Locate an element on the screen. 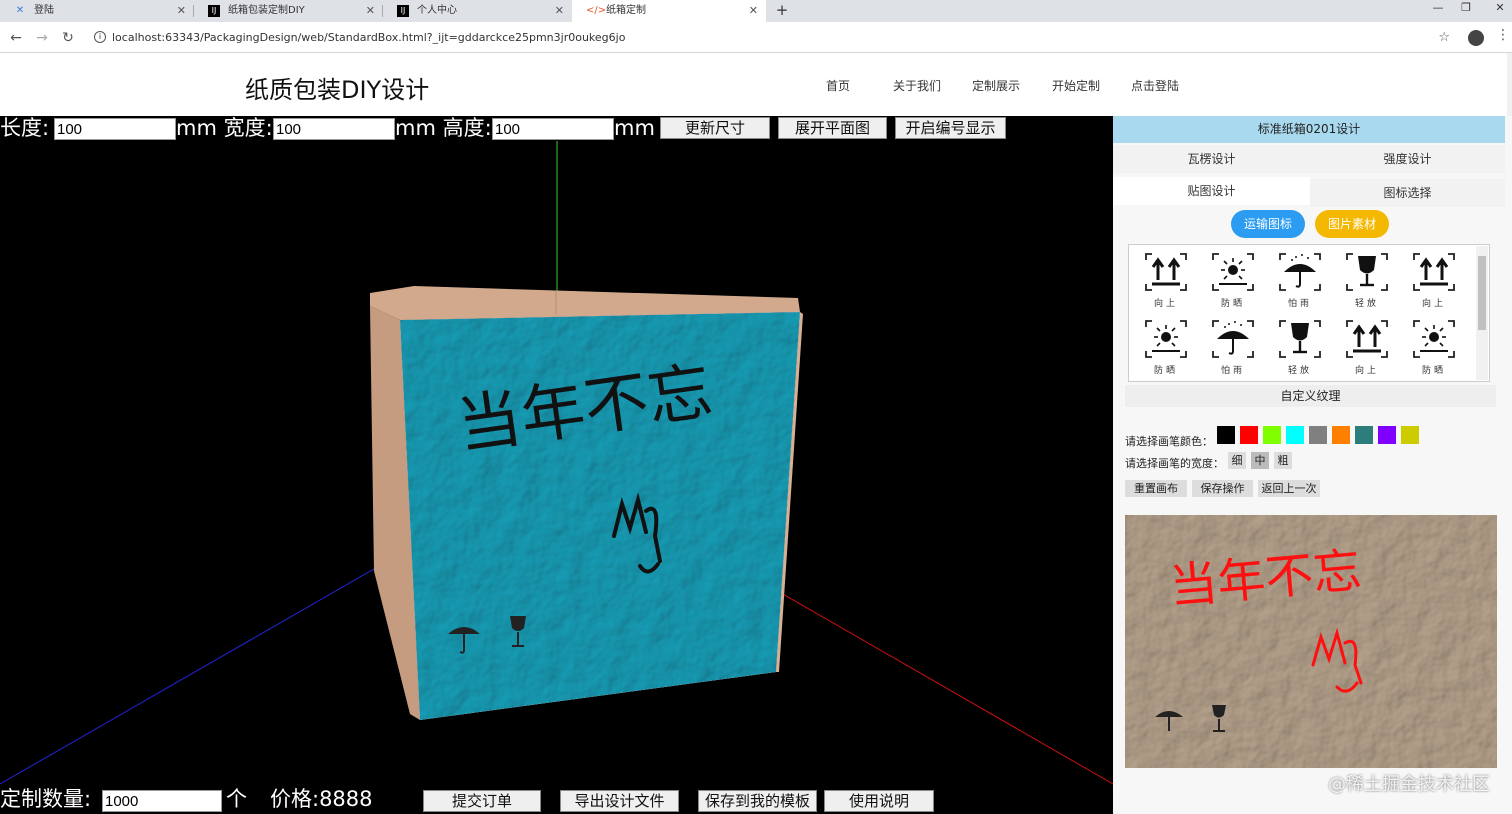 This screenshot has width=1512, height=814. help-button: 使用说明 is located at coordinates (879, 801).